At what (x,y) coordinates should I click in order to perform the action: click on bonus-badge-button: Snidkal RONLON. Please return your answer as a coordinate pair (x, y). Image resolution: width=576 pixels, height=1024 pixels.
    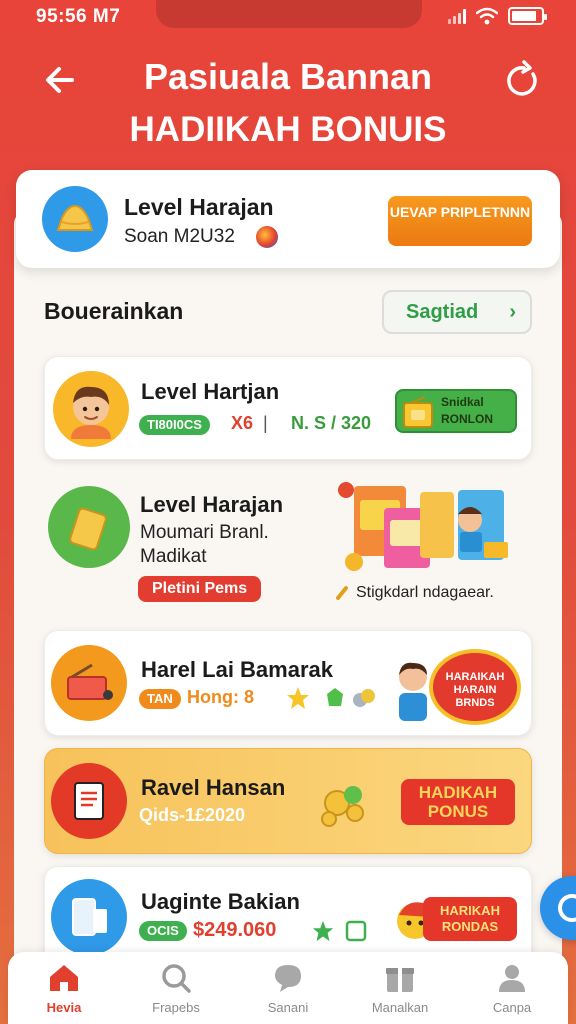
    Looking at the image, I should click on (456, 411).